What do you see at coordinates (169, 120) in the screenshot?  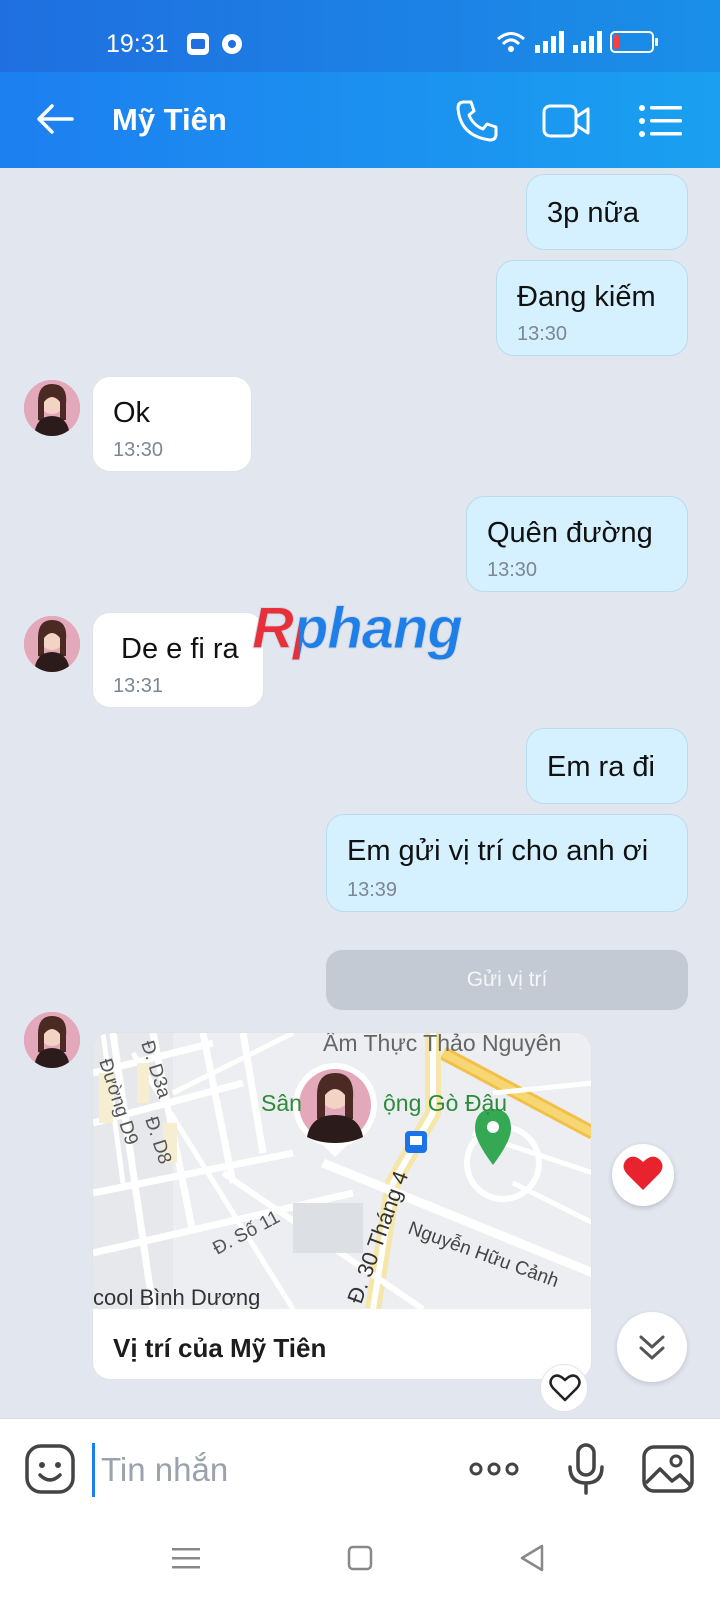 I see `contact-name: Mỹ Tiên` at bounding box center [169, 120].